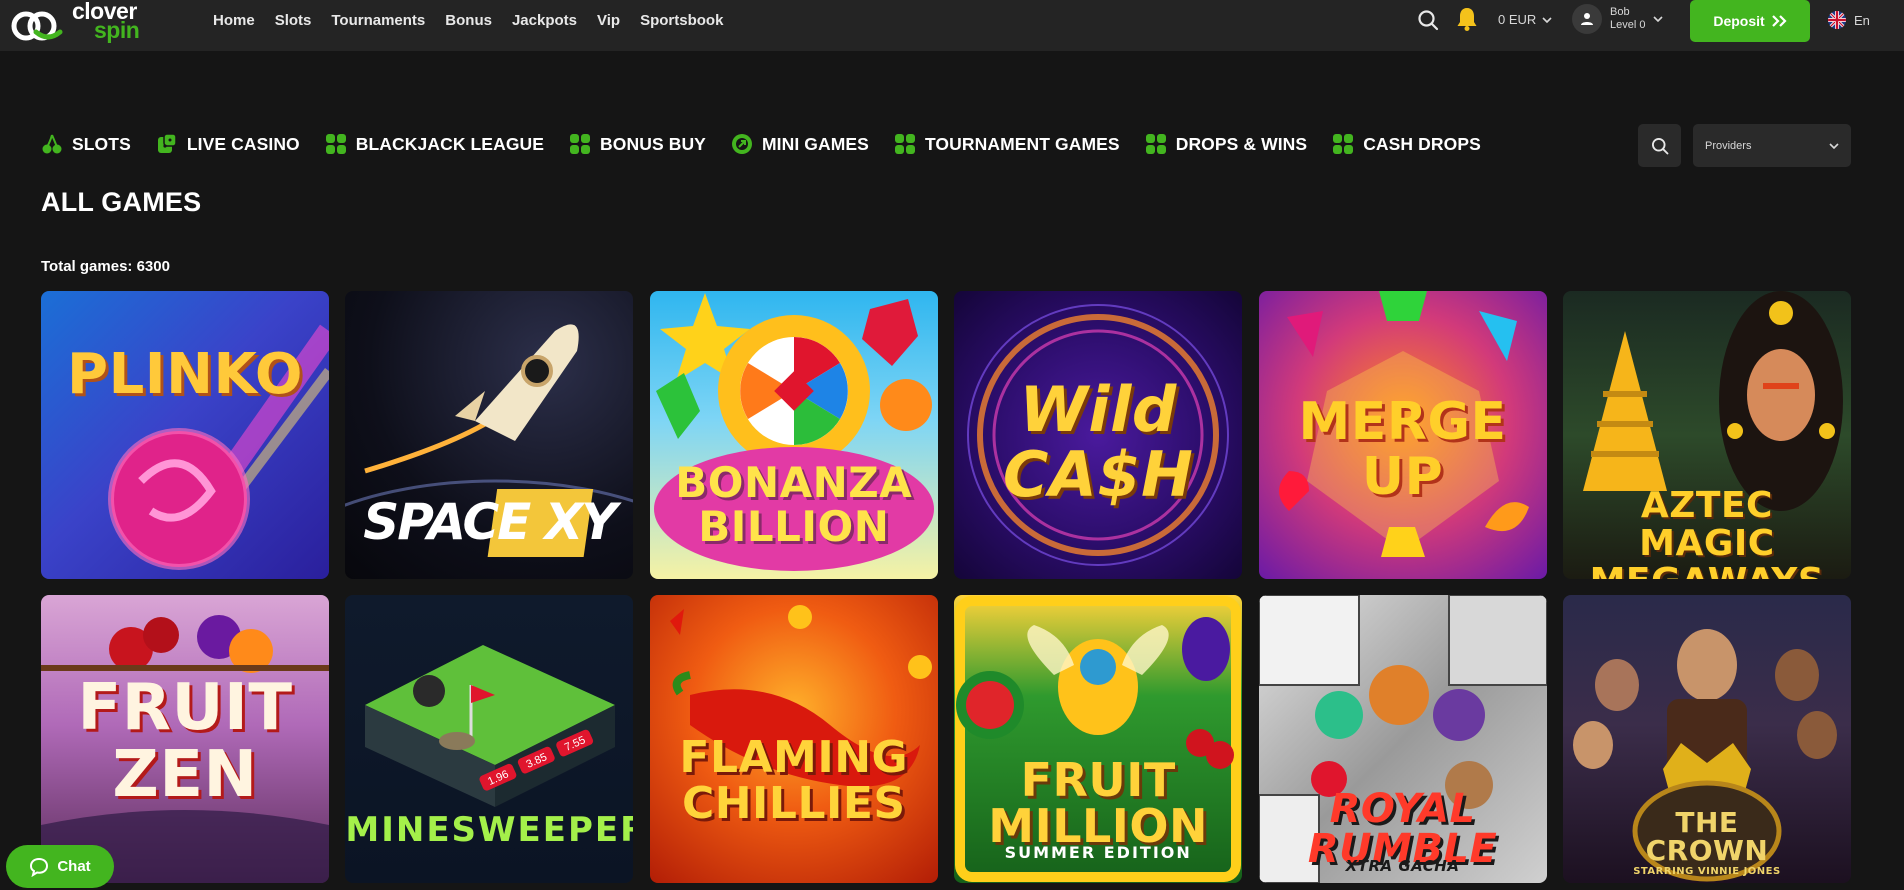 The height and width of the screenshot is (890, 1904). Describe the element at coordinates (1098, 442) in the screenshot. I see `game-title: Wild CA$H` at that location.